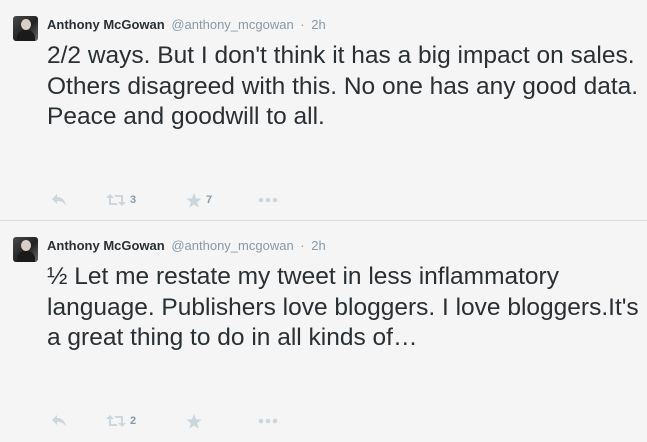  What do you see at coordinates (222, 200) in the screenshot?
I see `favorite-button: 7` at bounding box center [222, 200].